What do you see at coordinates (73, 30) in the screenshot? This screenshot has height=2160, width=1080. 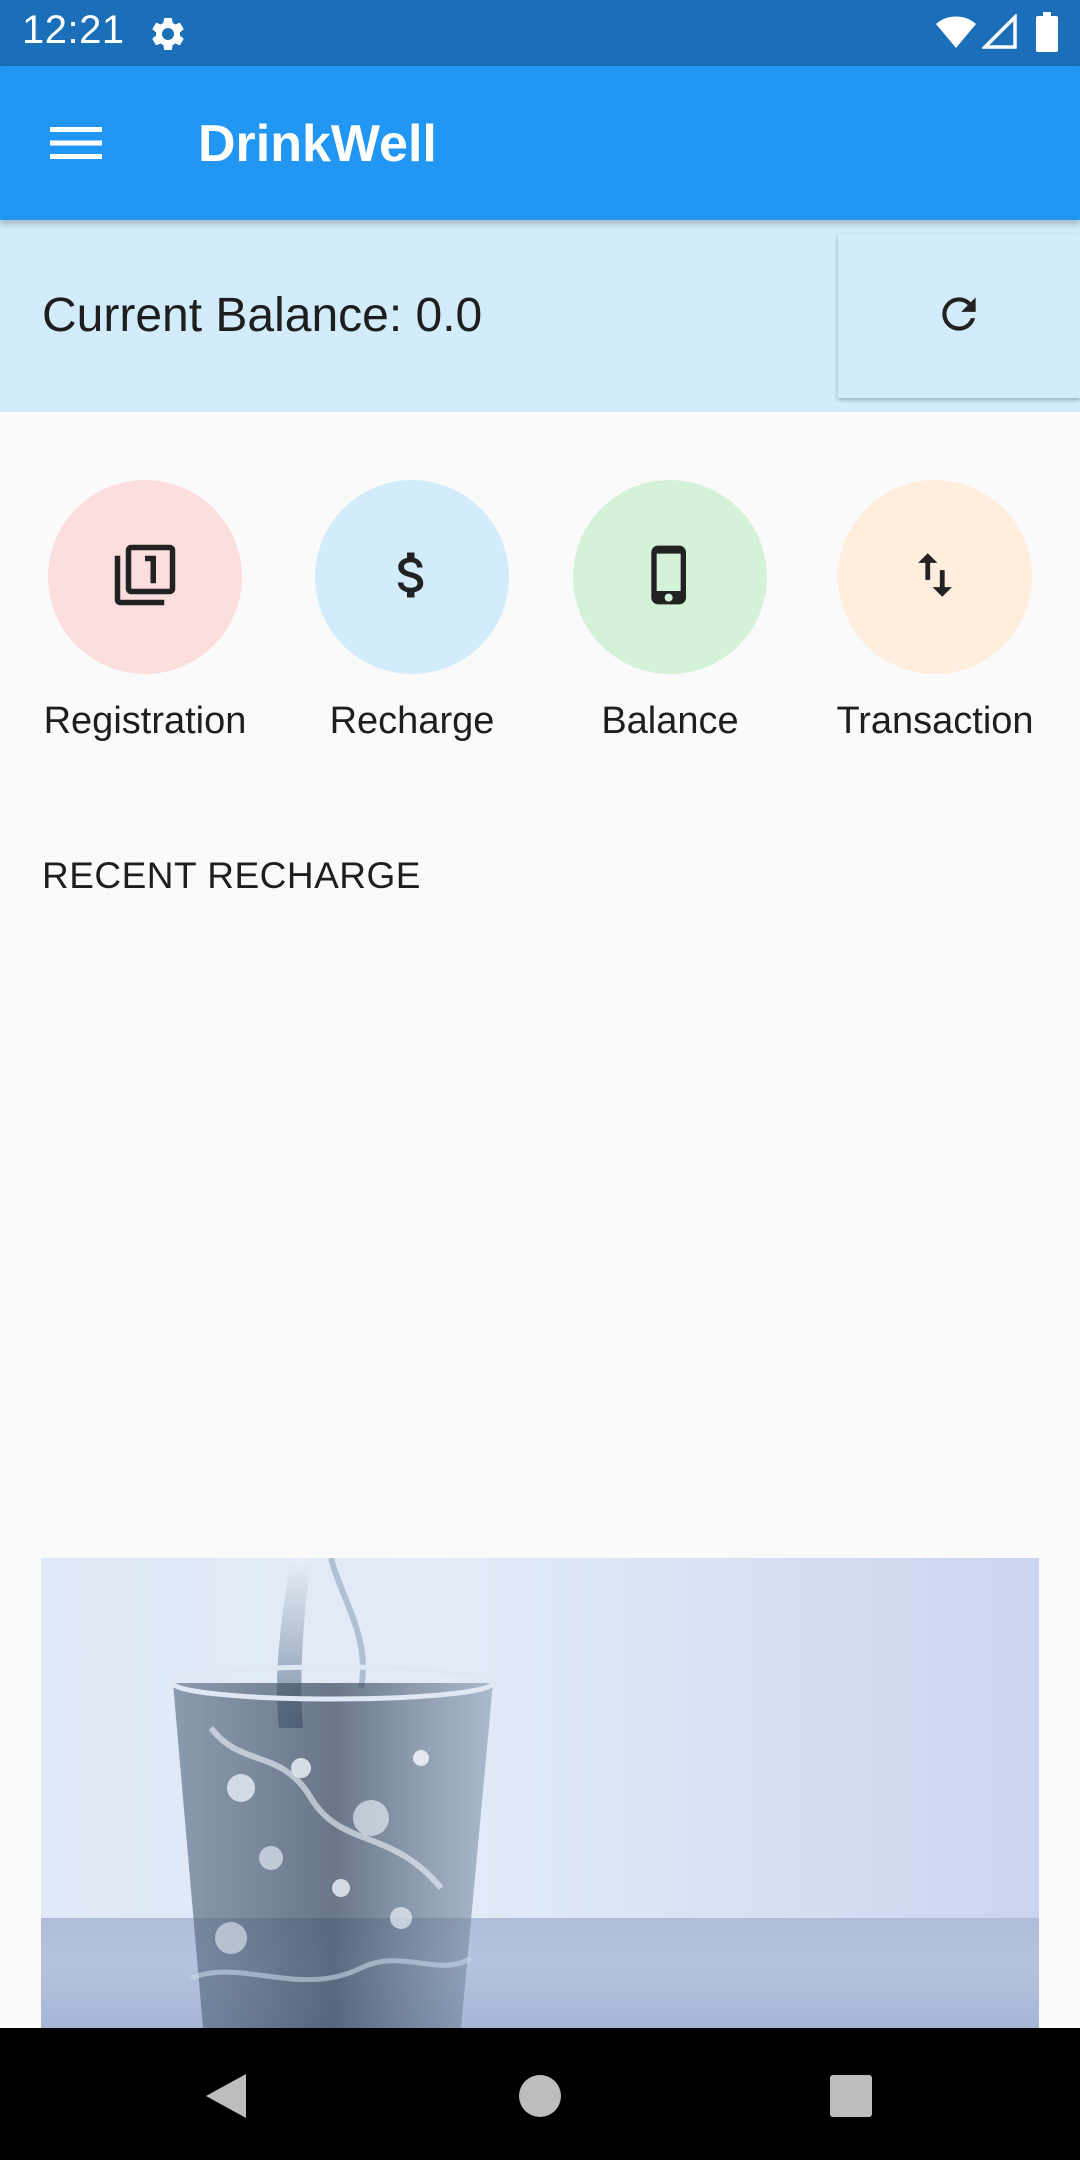 I see `status-time: 12:21` at bounding box center [73, 30].